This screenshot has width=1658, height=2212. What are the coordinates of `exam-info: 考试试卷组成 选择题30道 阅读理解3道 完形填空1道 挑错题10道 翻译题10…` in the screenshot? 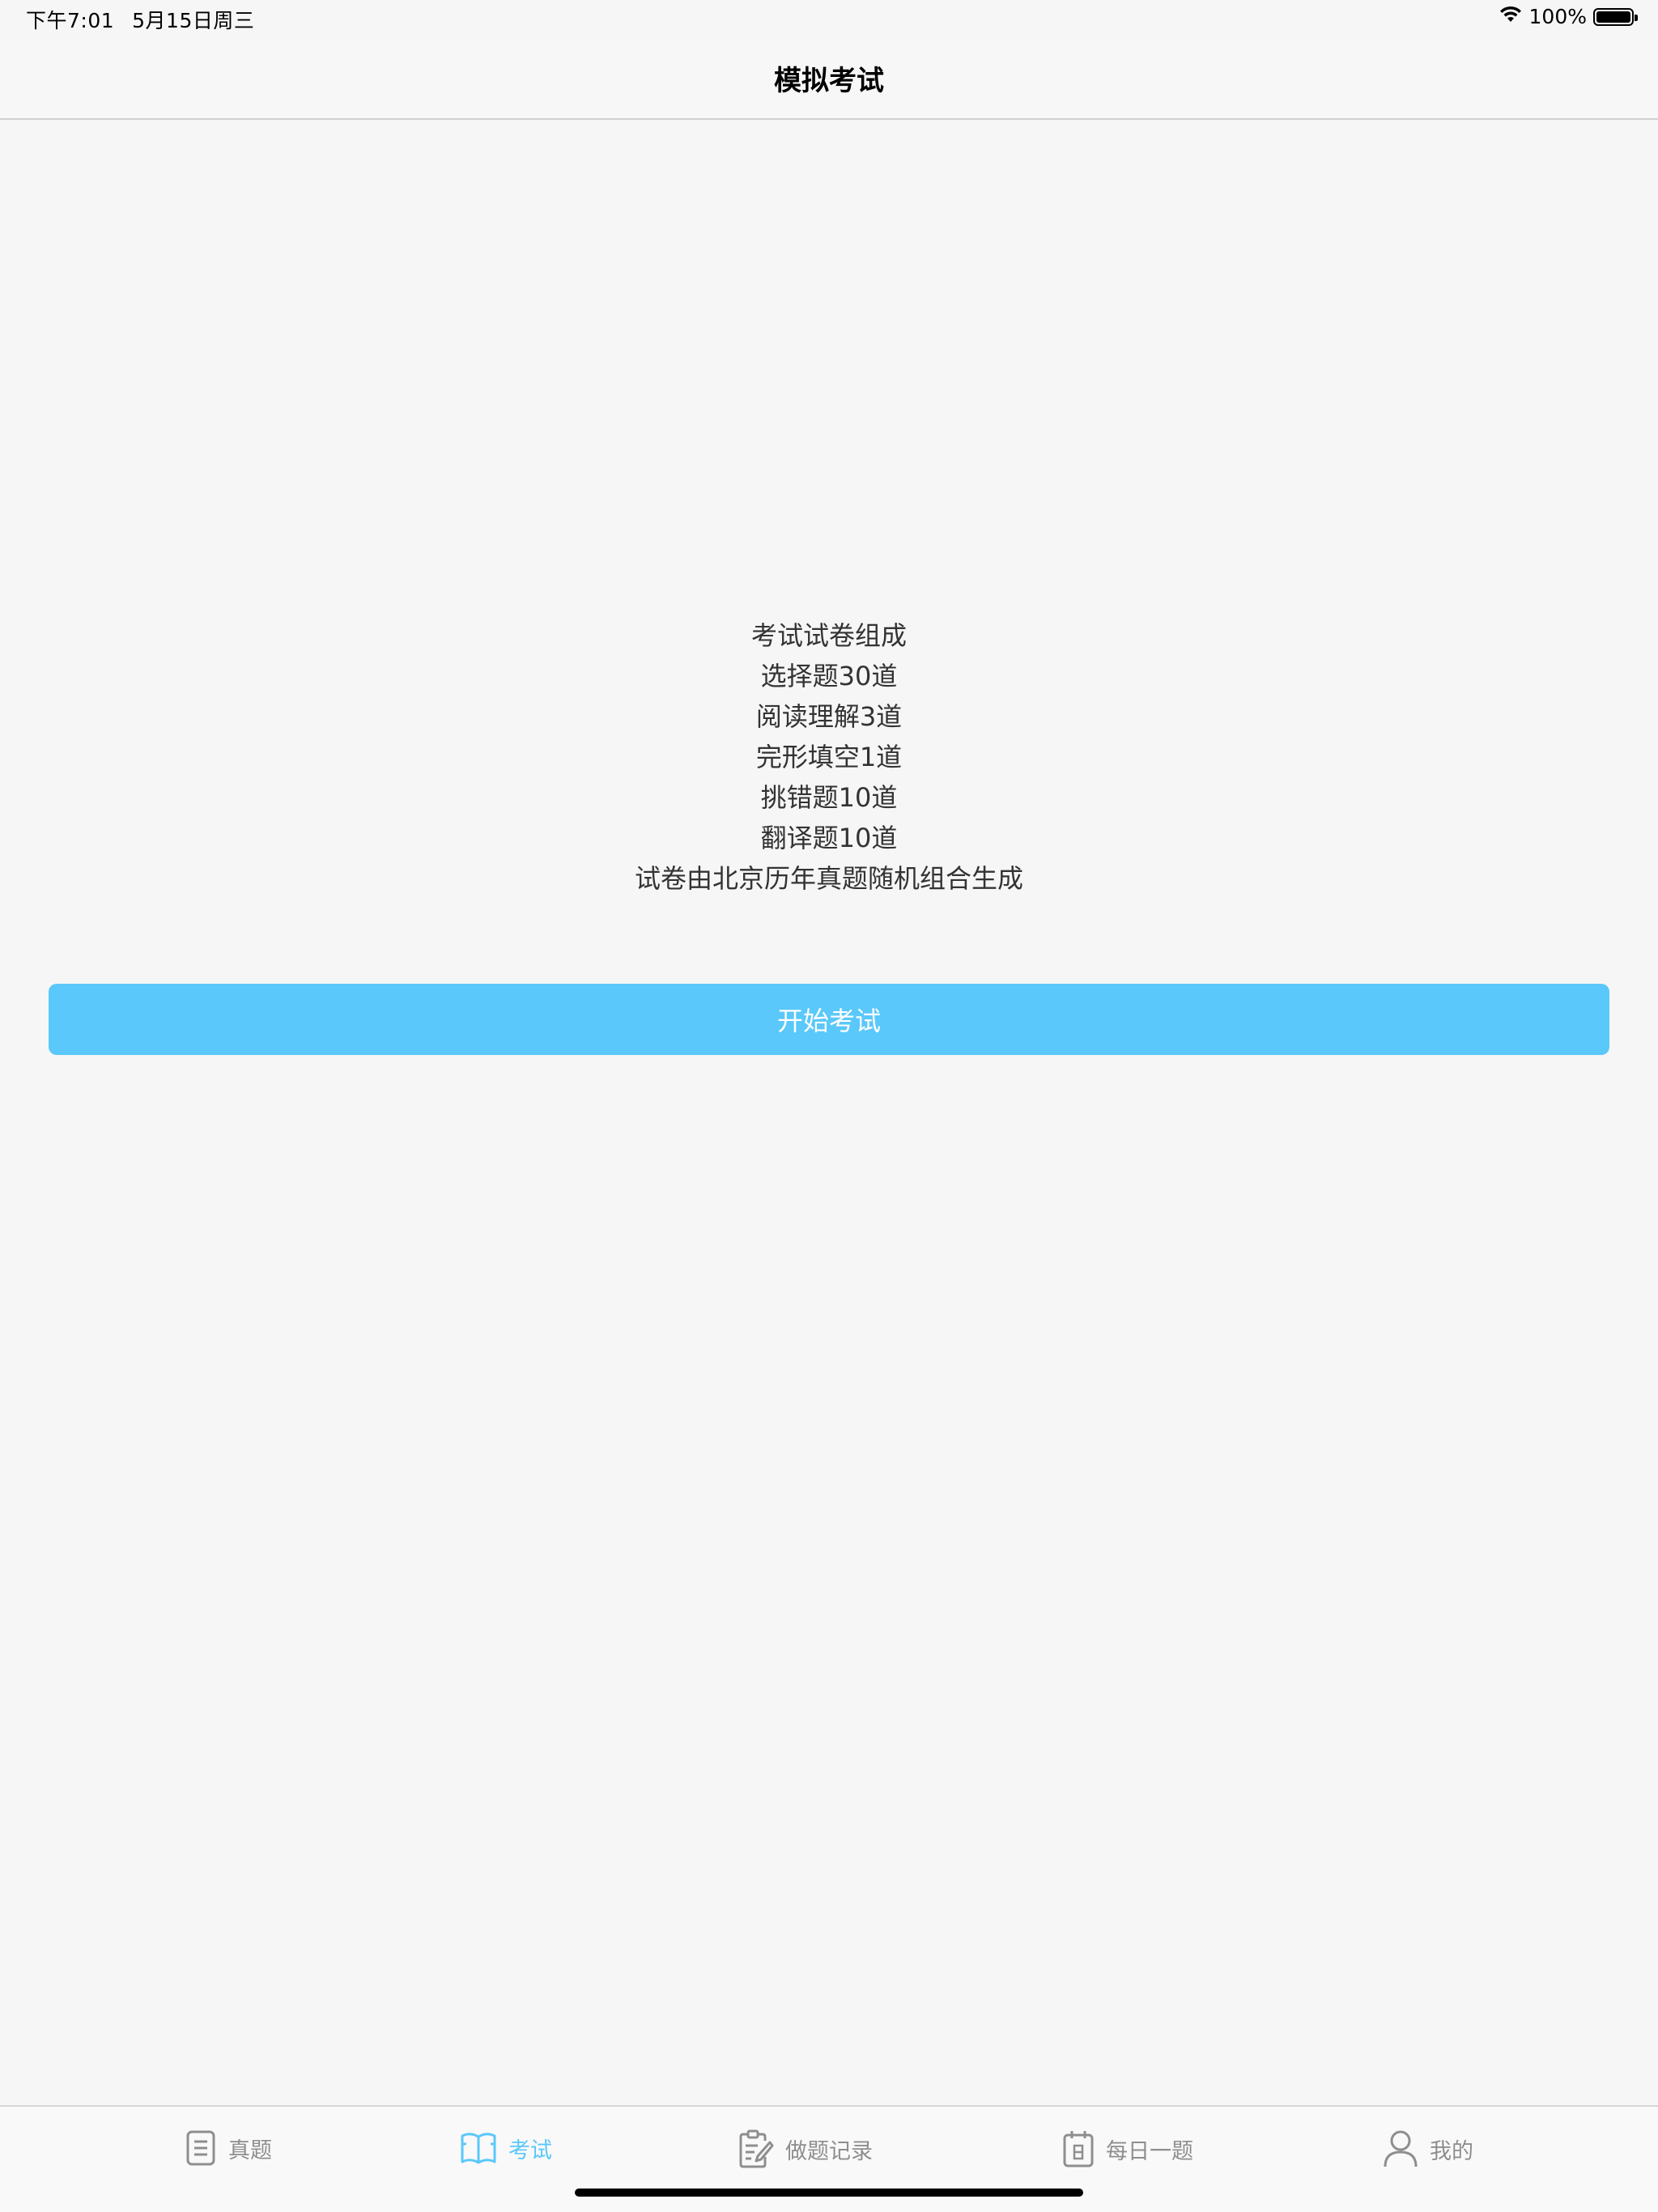 It's located at (829, 757).